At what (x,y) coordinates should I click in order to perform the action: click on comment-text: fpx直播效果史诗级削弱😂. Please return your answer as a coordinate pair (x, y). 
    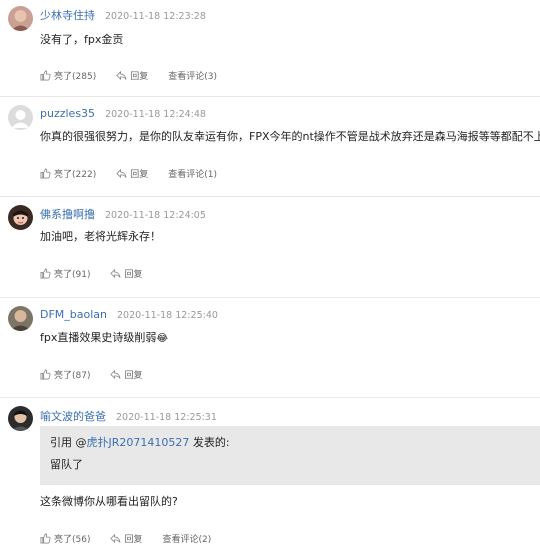
    Looking at the image, I should click on (284, 337).